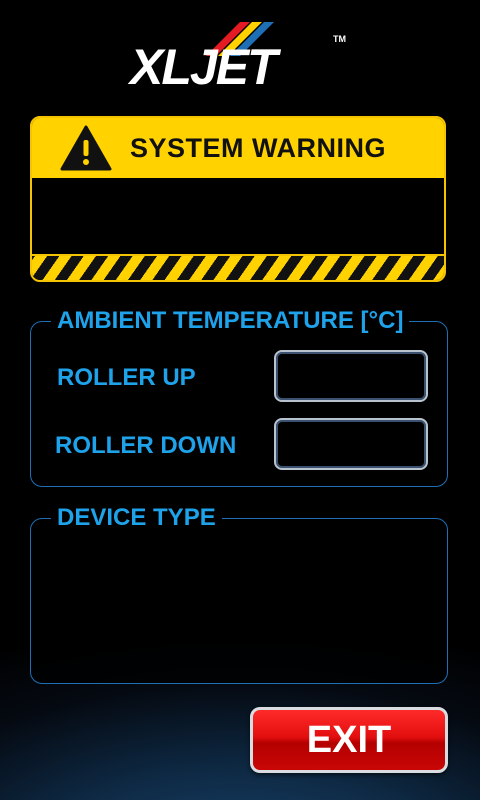 This screenshot has width=480, height=800. What do you see at coordinates (204, 67) in the screenshot?
I see `logo-text: XLJET` at bounding box center [204, 67].